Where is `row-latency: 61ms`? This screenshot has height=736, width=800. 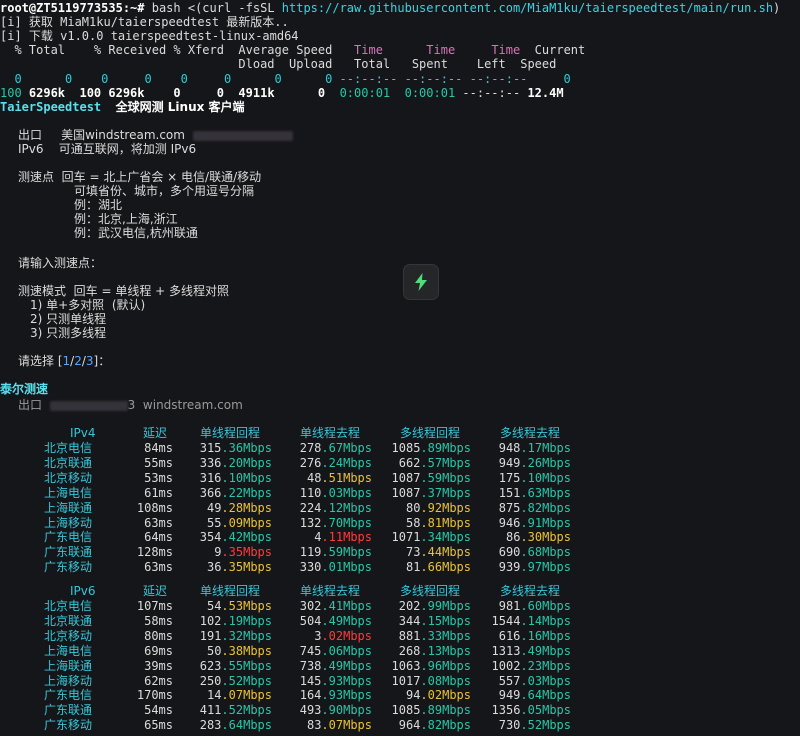
row-latency: 61ms is located at coordinates (158, 492).